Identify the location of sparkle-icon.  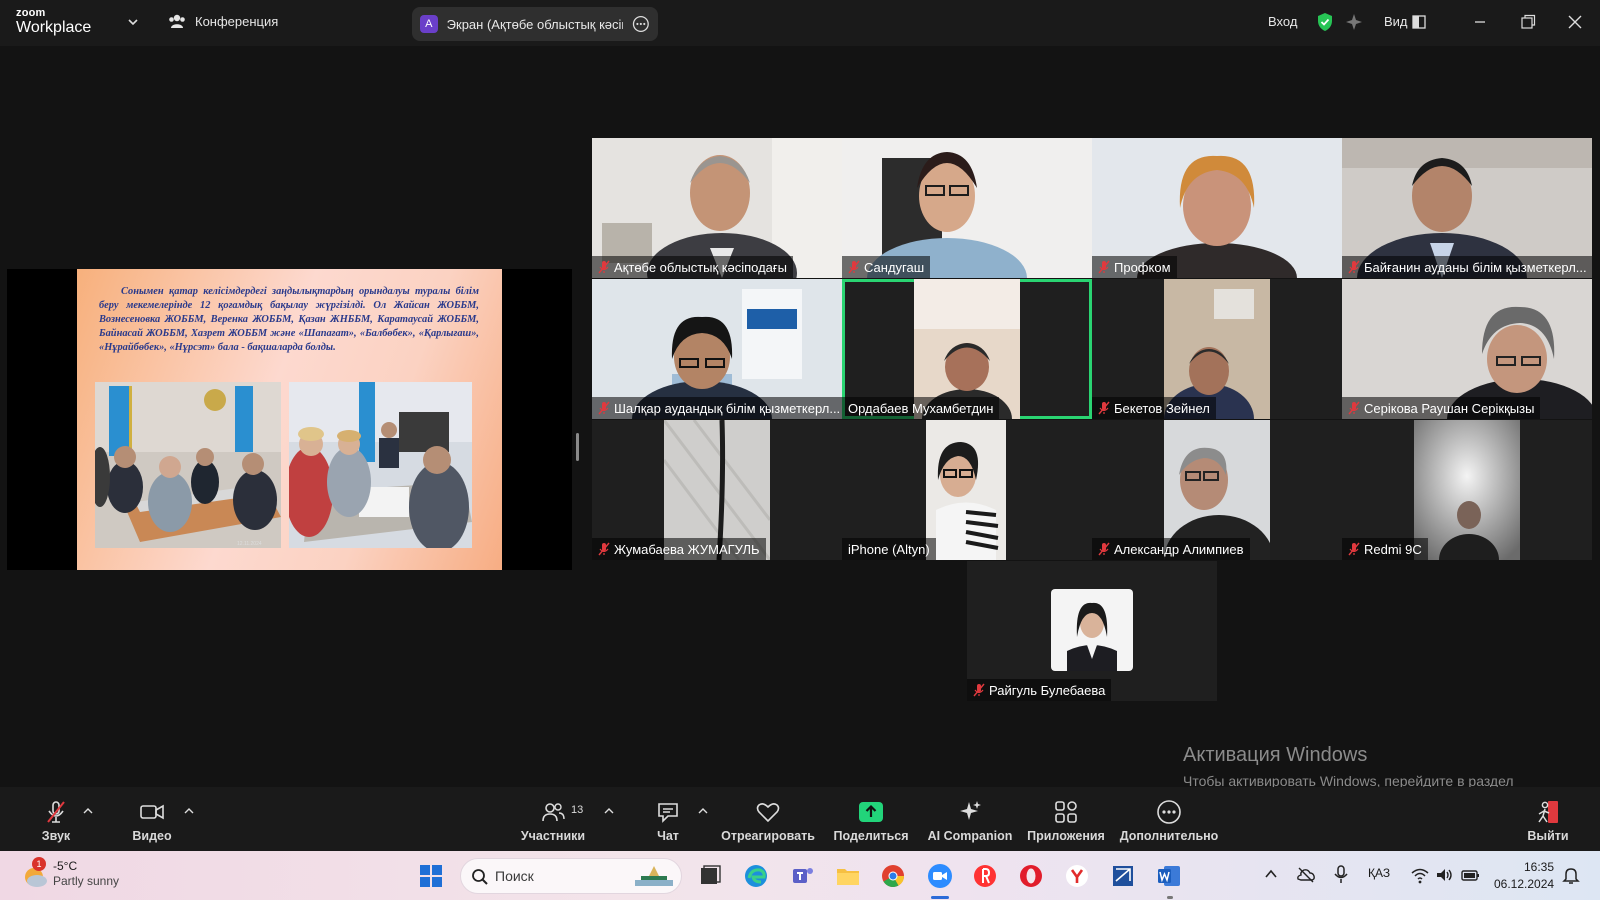
(1354, 22).